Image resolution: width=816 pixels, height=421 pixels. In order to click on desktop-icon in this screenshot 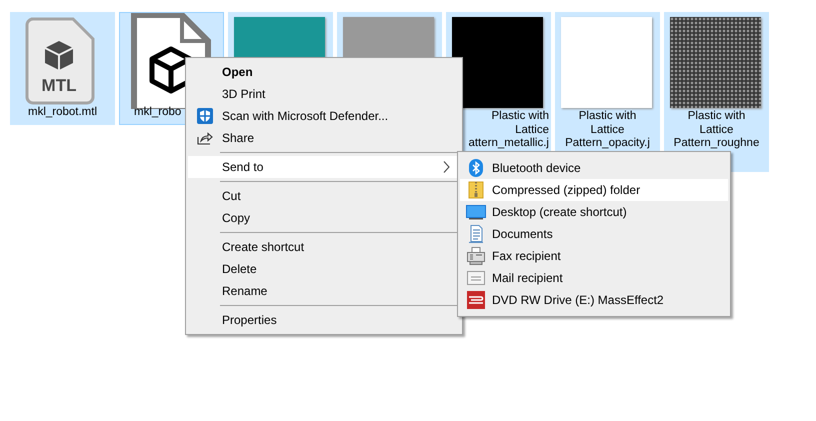, I will do `click(476, 212)`.